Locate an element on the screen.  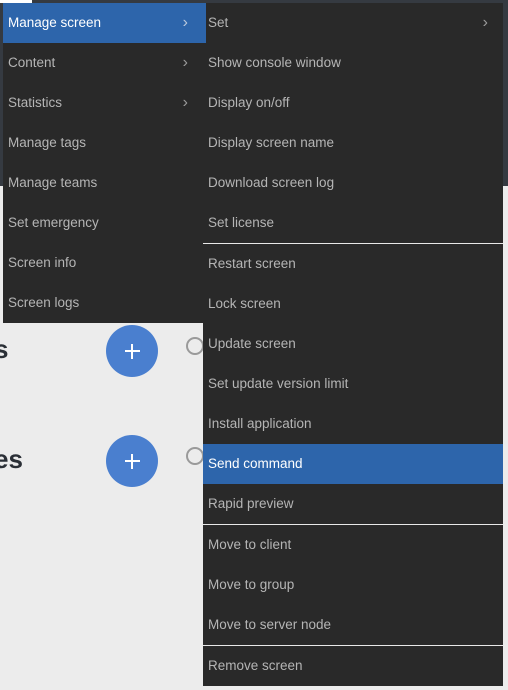
menu-item-label: Set is located at coordinates (218, 22).